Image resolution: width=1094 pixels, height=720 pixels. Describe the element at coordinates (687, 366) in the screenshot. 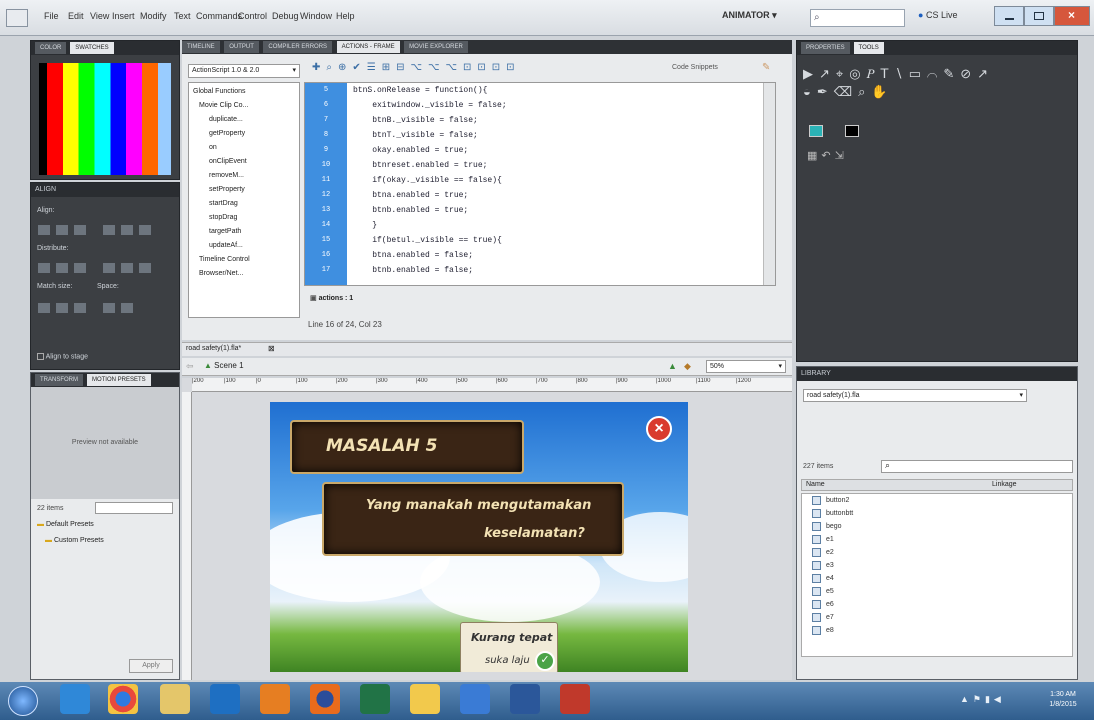

I see `edit-symbol-icon: ◆` at that location.